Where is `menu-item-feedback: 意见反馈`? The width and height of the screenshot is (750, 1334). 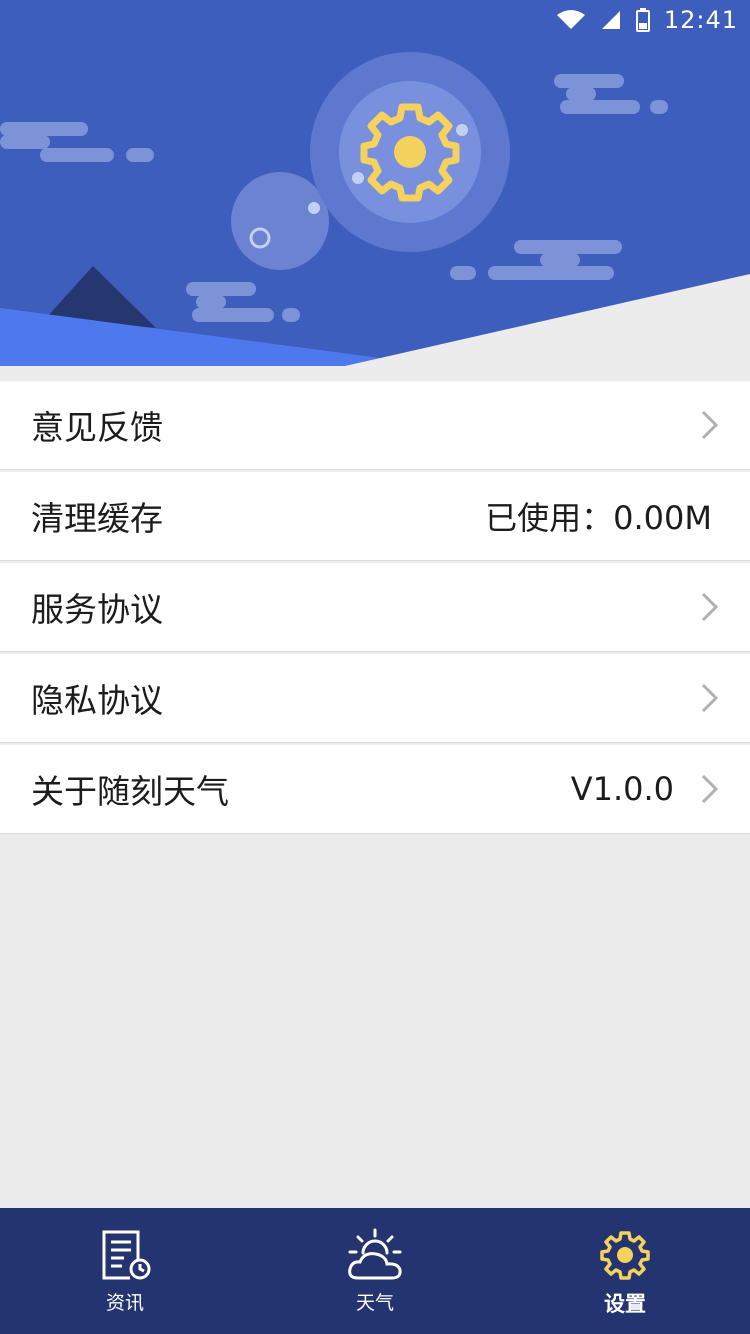
menu-item-feedback: 意见反馈 is located at coordinates (375, 425).